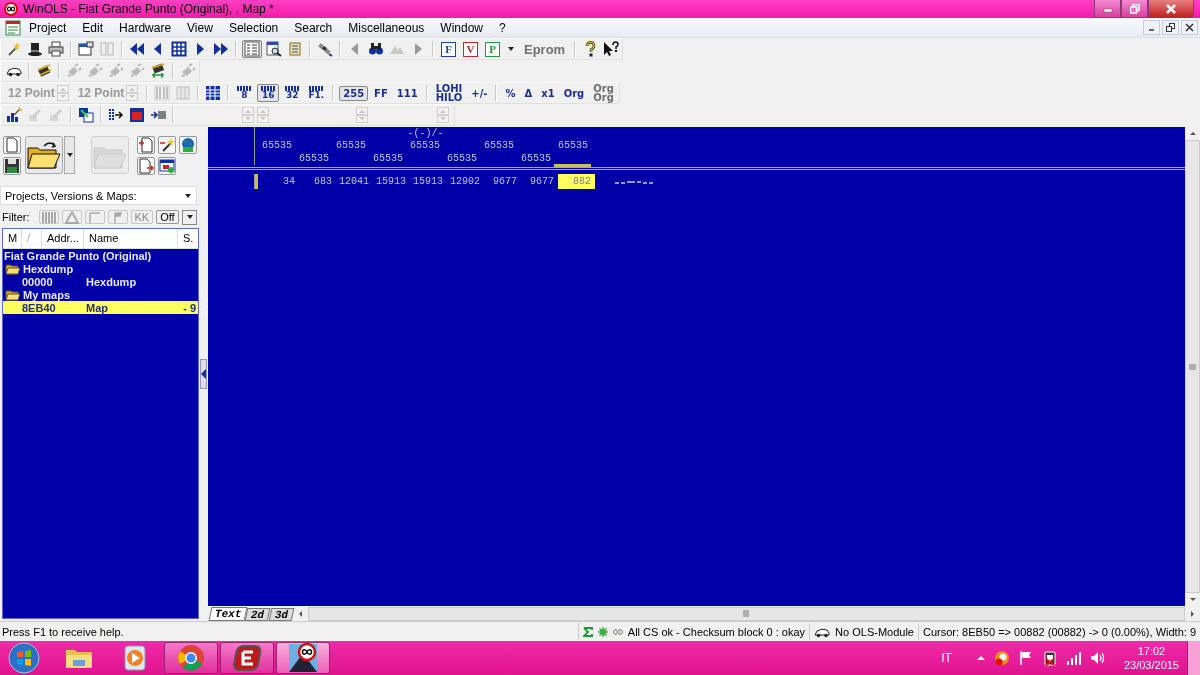  What do you see at coordinates (470, 49) in the screenshot?
I see `mode-button: V` at bounding box center [470, 49].